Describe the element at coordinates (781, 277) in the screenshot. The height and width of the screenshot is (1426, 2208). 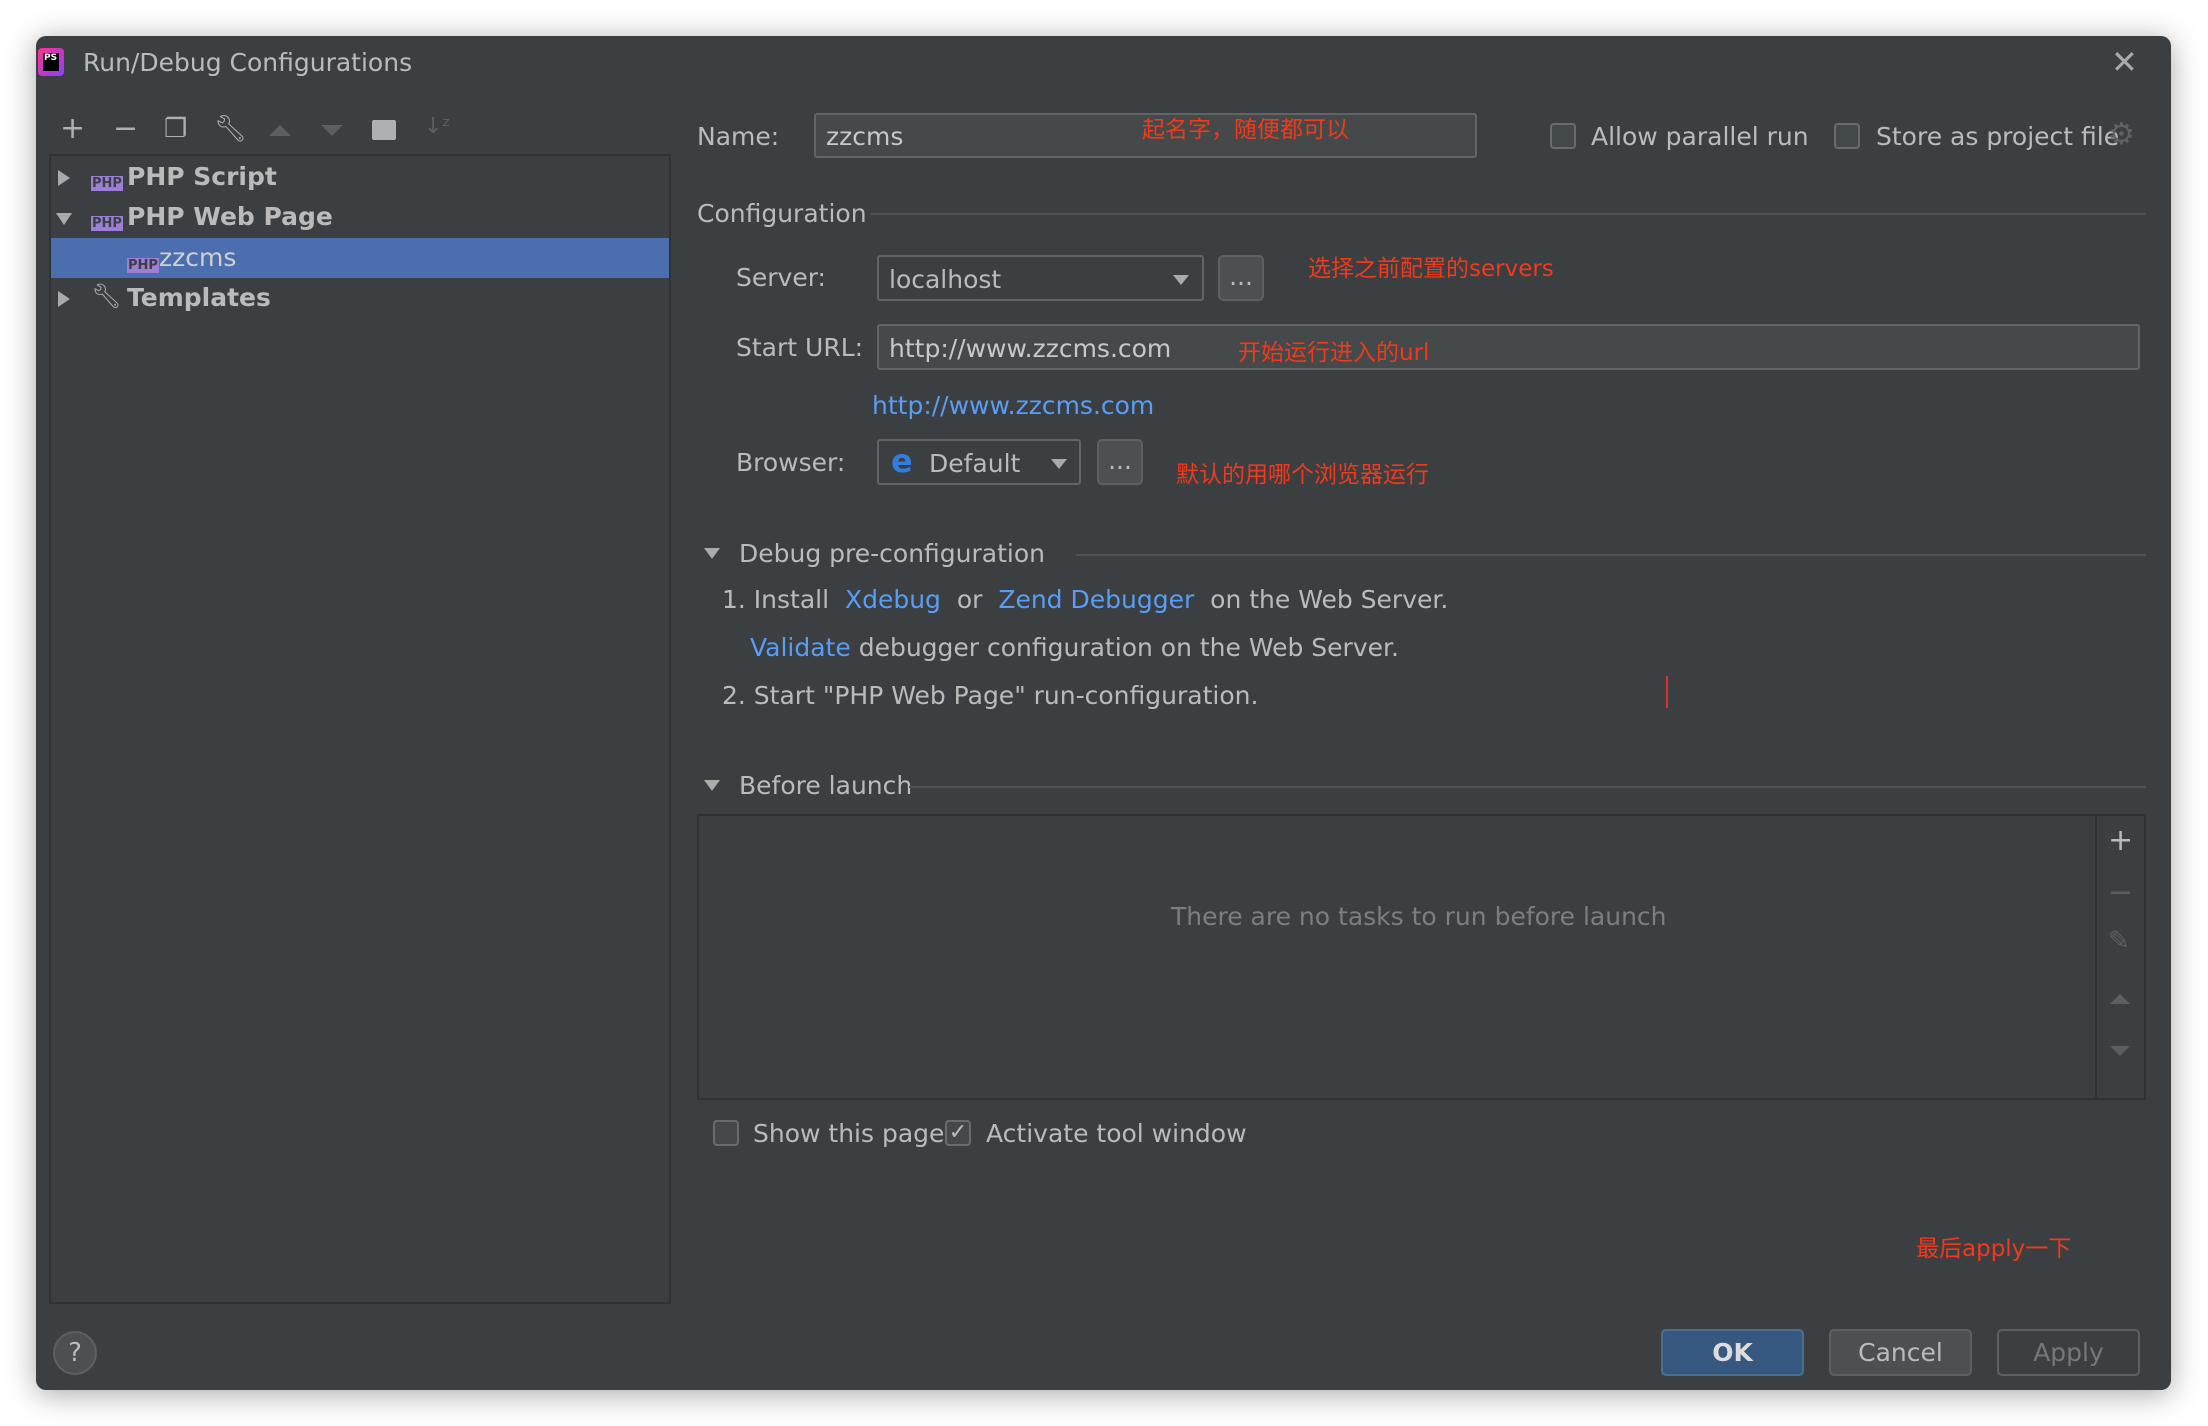
I see `server-label: Server:` at that location.